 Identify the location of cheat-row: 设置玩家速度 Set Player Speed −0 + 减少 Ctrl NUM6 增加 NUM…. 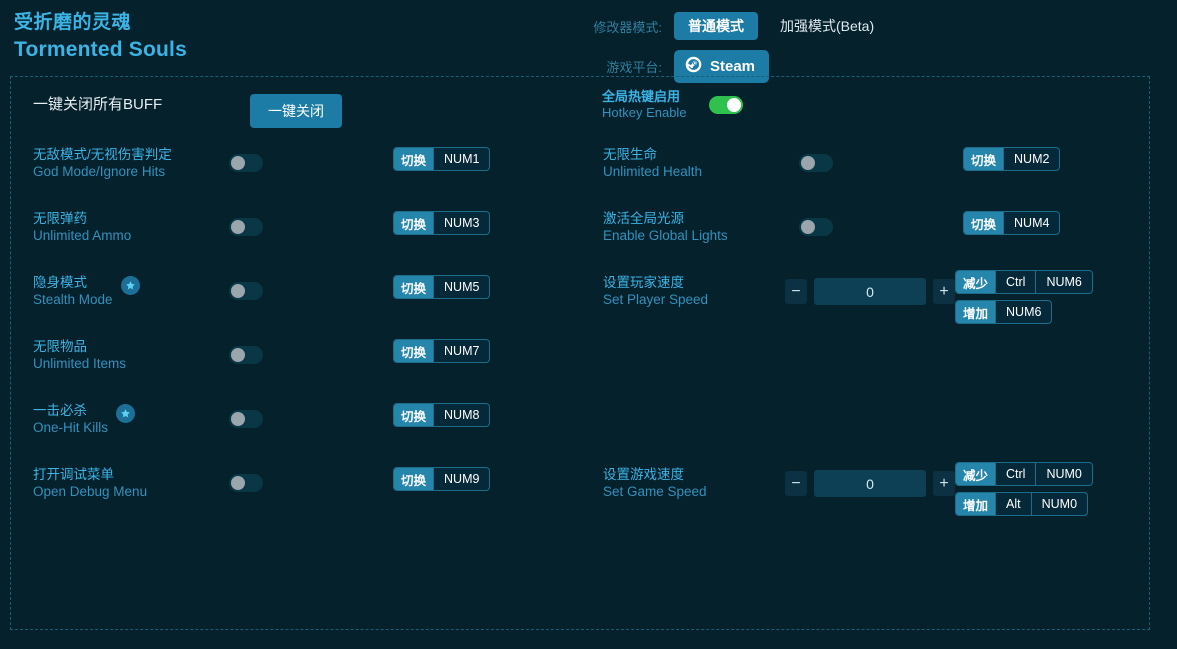
(866, 295).